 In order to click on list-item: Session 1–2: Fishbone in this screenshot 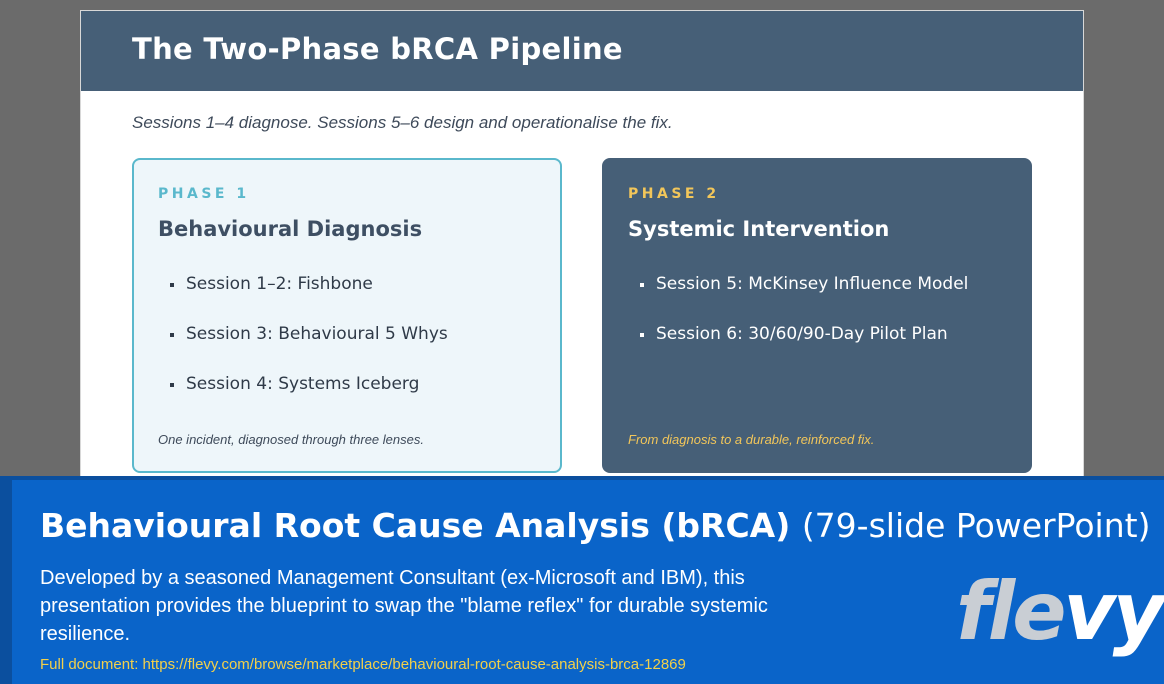, I will do `click(309, 298)`.